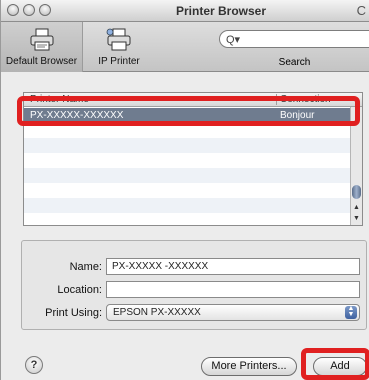  I want to click on network-printer-icon, so click(119, 41).